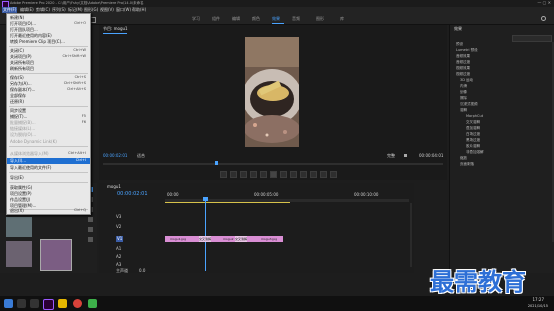 This screenshot has width=554, height=311. Describe the element at coordinates (463, 74) in the screenshot. I see `effects-item: 视频过渡` at that location.